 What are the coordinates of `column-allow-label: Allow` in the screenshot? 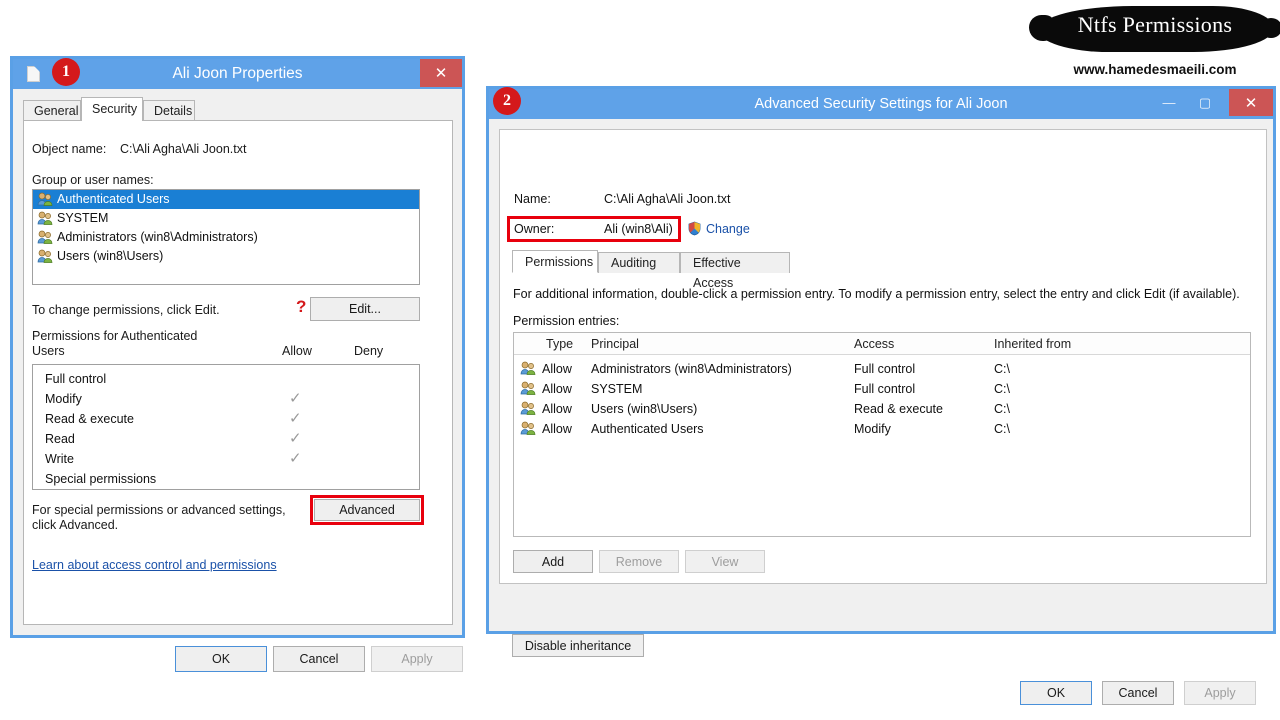 It's located at (297, 351).